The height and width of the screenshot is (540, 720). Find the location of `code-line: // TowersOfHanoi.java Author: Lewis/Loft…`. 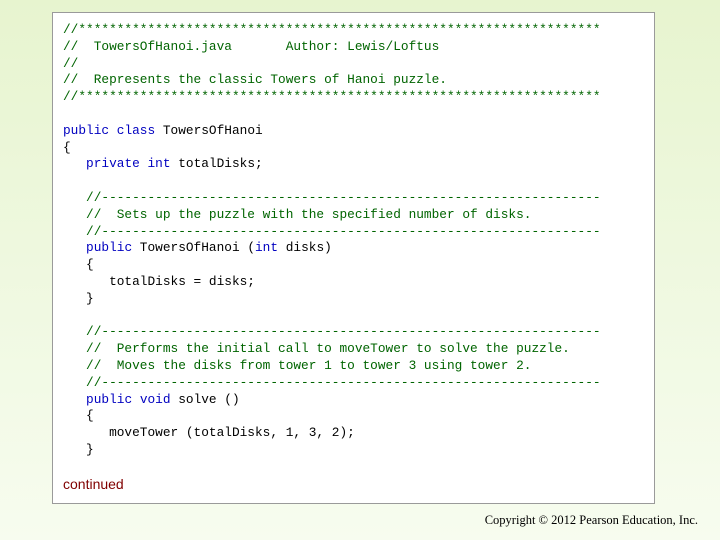

code-line: // TowersOfHanoi.java Author: Lewis/Loft… is located at coordinates (251, 46).